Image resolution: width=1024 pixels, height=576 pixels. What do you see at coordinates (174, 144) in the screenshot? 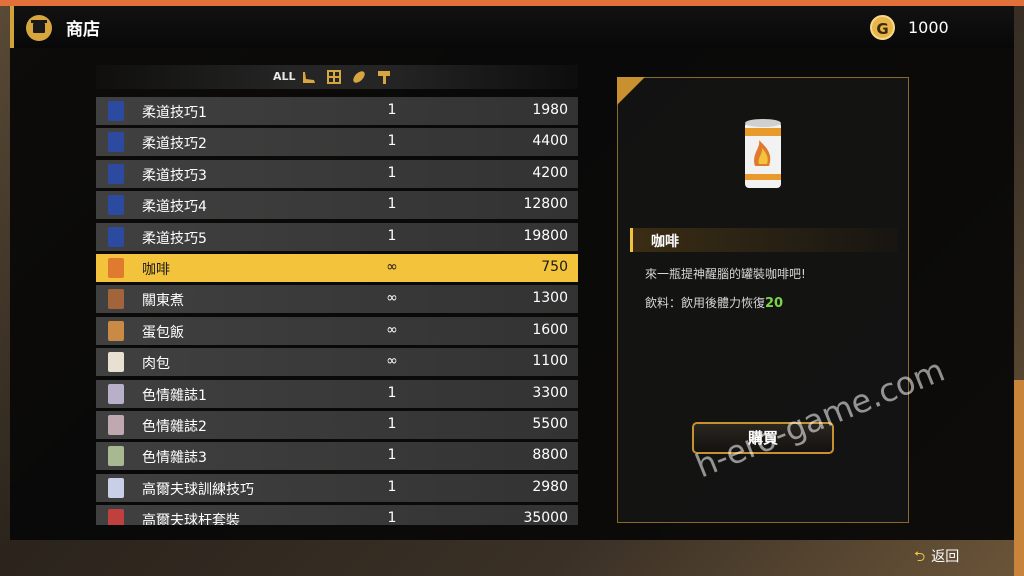
I see `item-name: 柔道技巧2` at bounding box center [174, 144].